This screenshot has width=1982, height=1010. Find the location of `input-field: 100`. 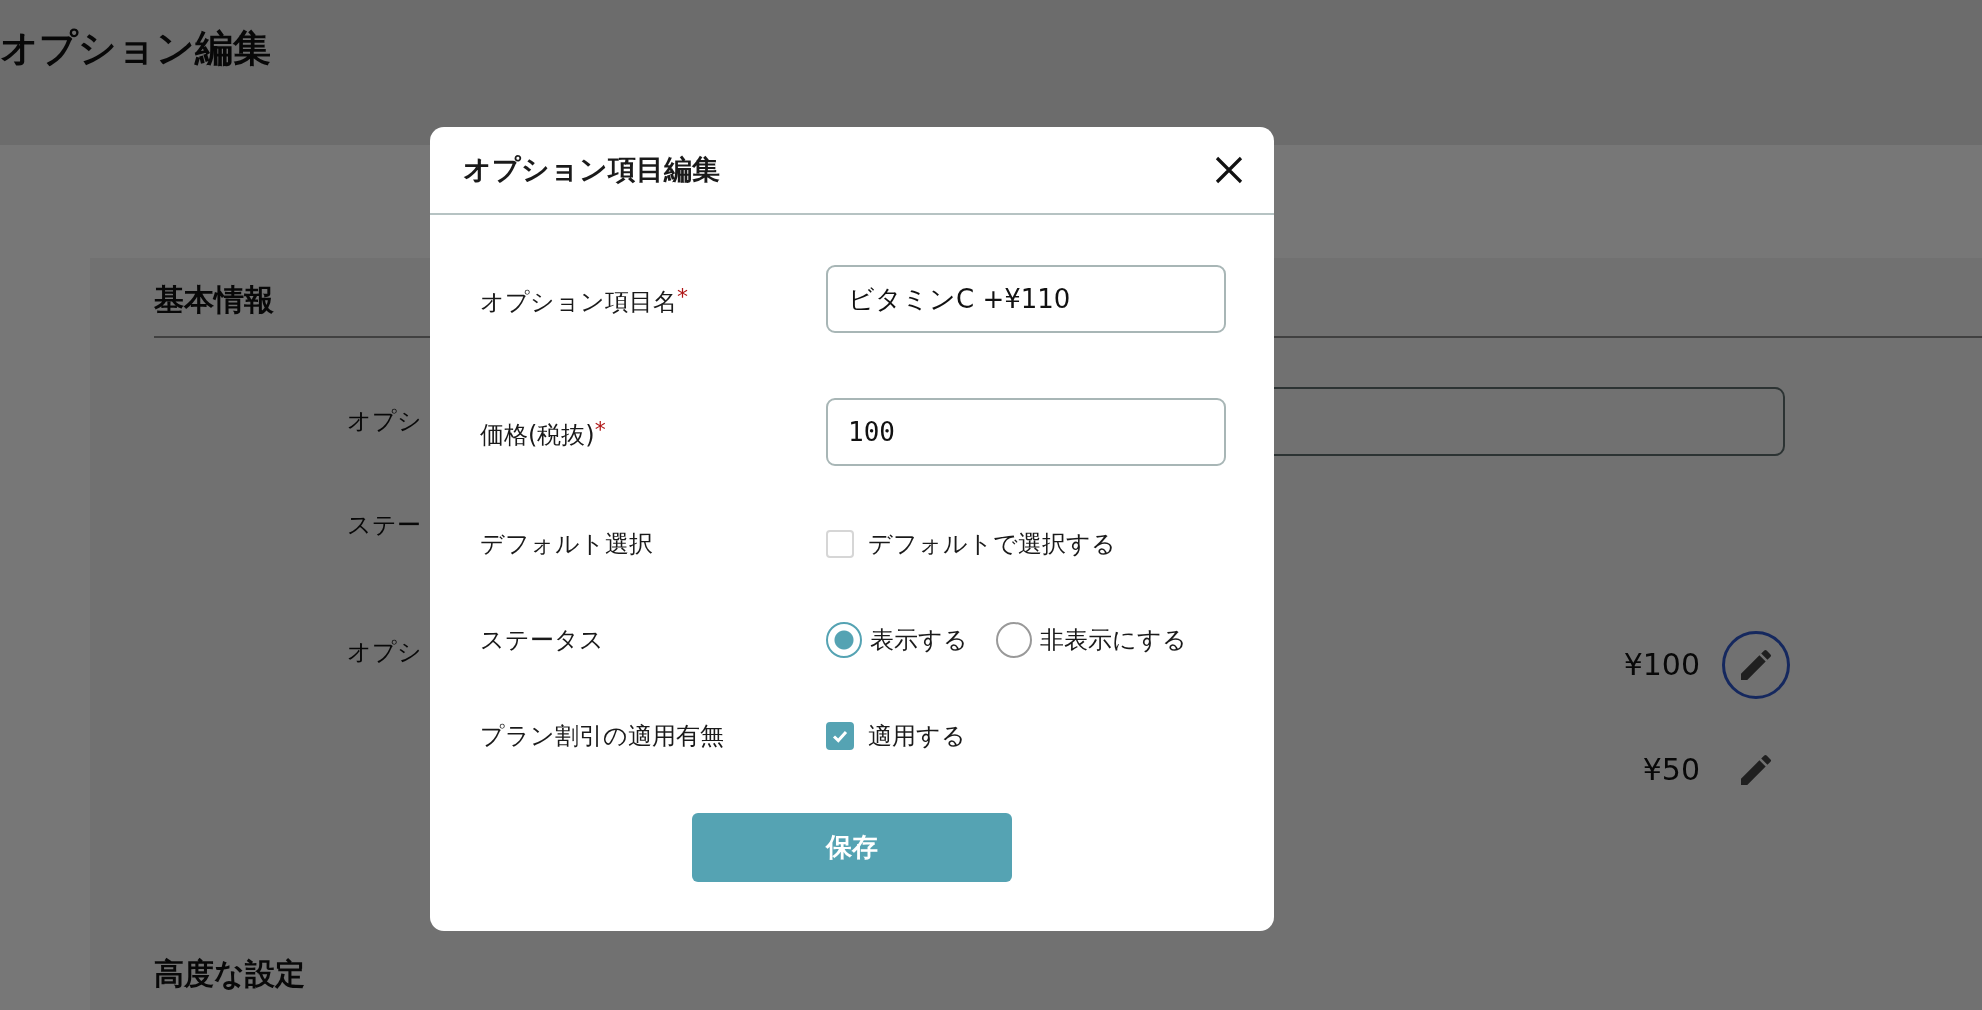

input-field: 100 is located at coordinates (1026, 432).